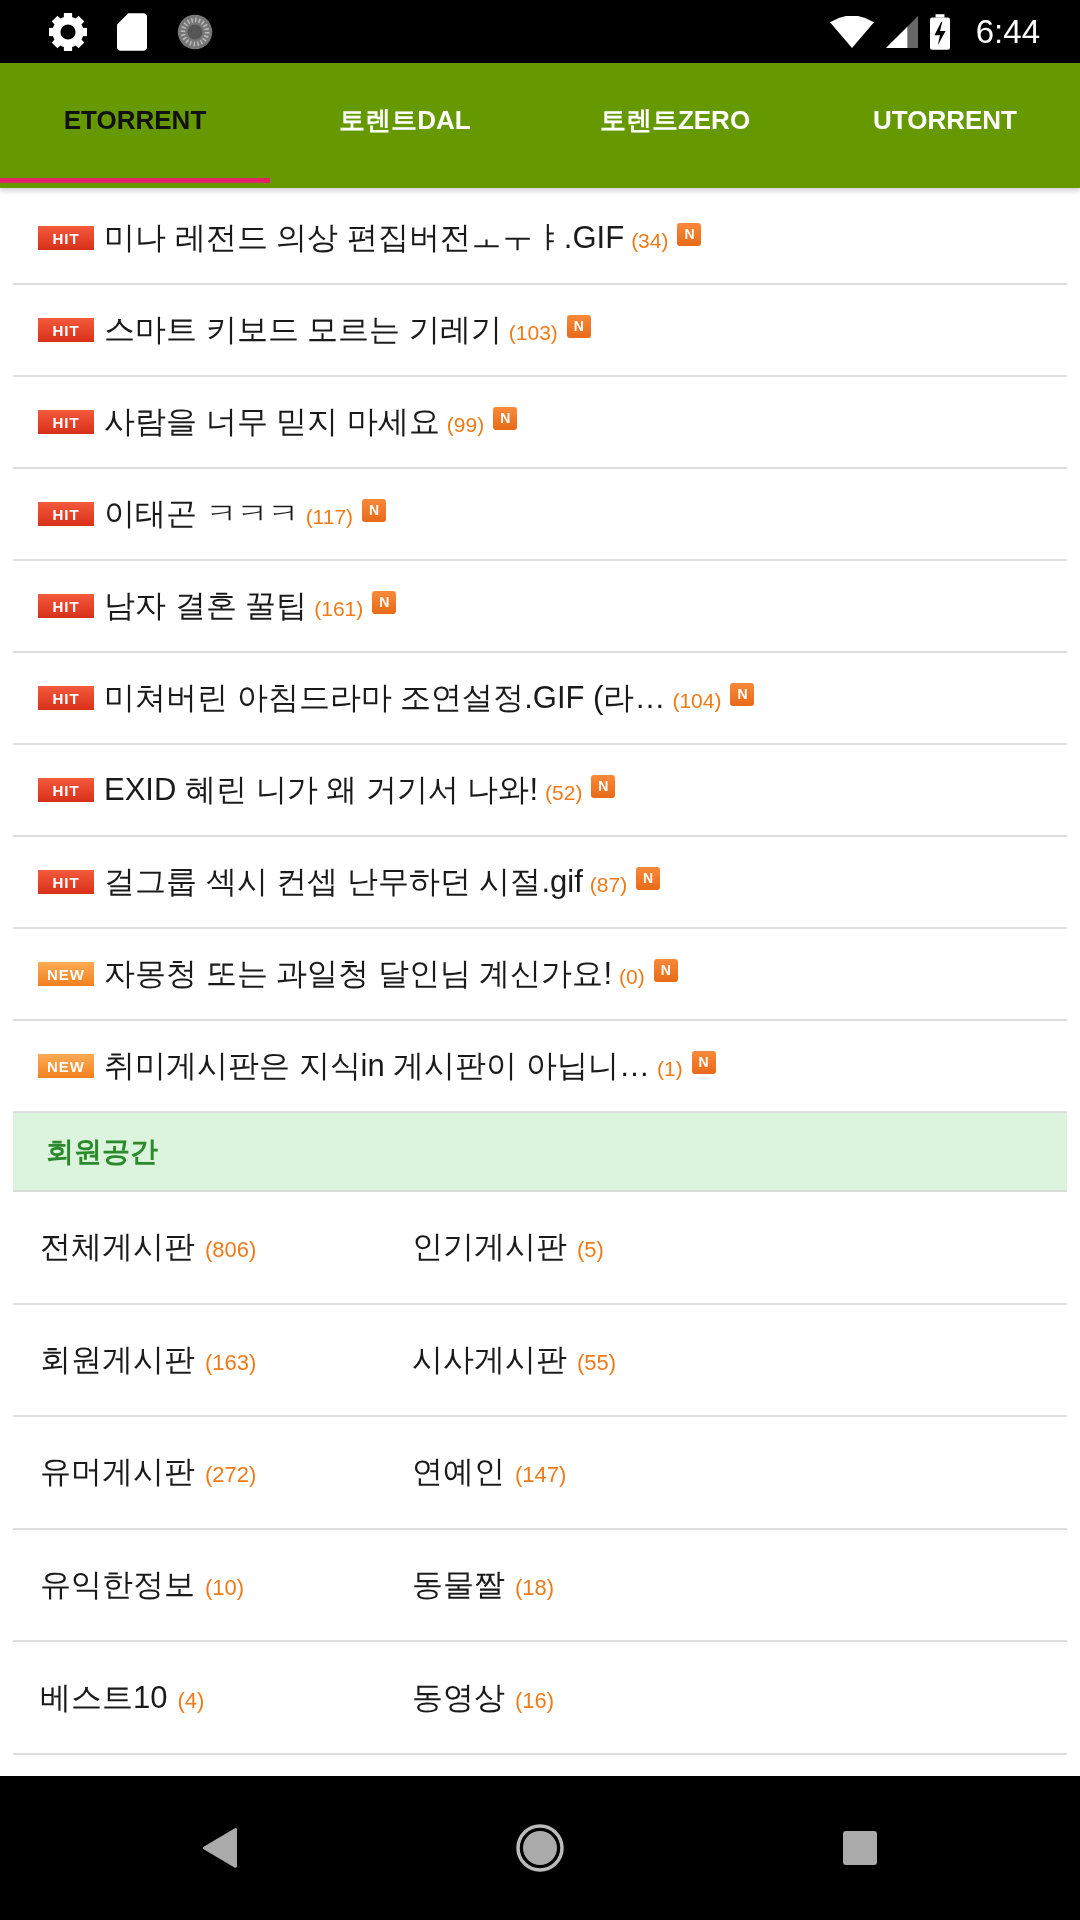 The width and height of the screenshot is (1080, 1920). Describe the element at coordinates (697, 701) in the screenshot. I see `comment-count: (104)` at that location.